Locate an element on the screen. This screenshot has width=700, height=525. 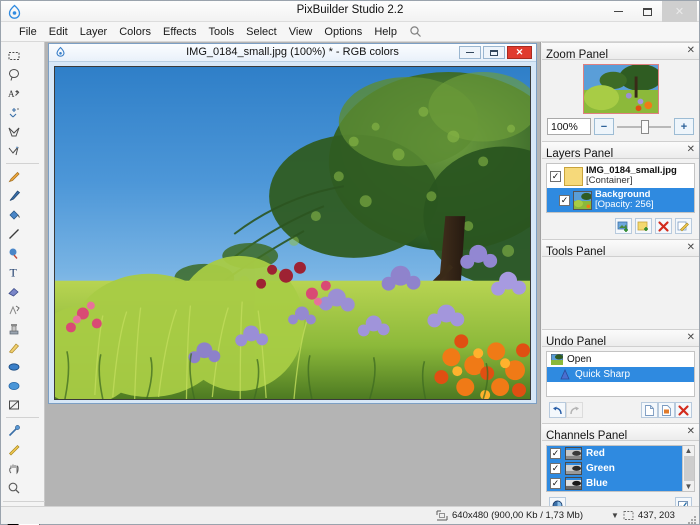
menu-item-help: Help is located at coordinates (385, 32).